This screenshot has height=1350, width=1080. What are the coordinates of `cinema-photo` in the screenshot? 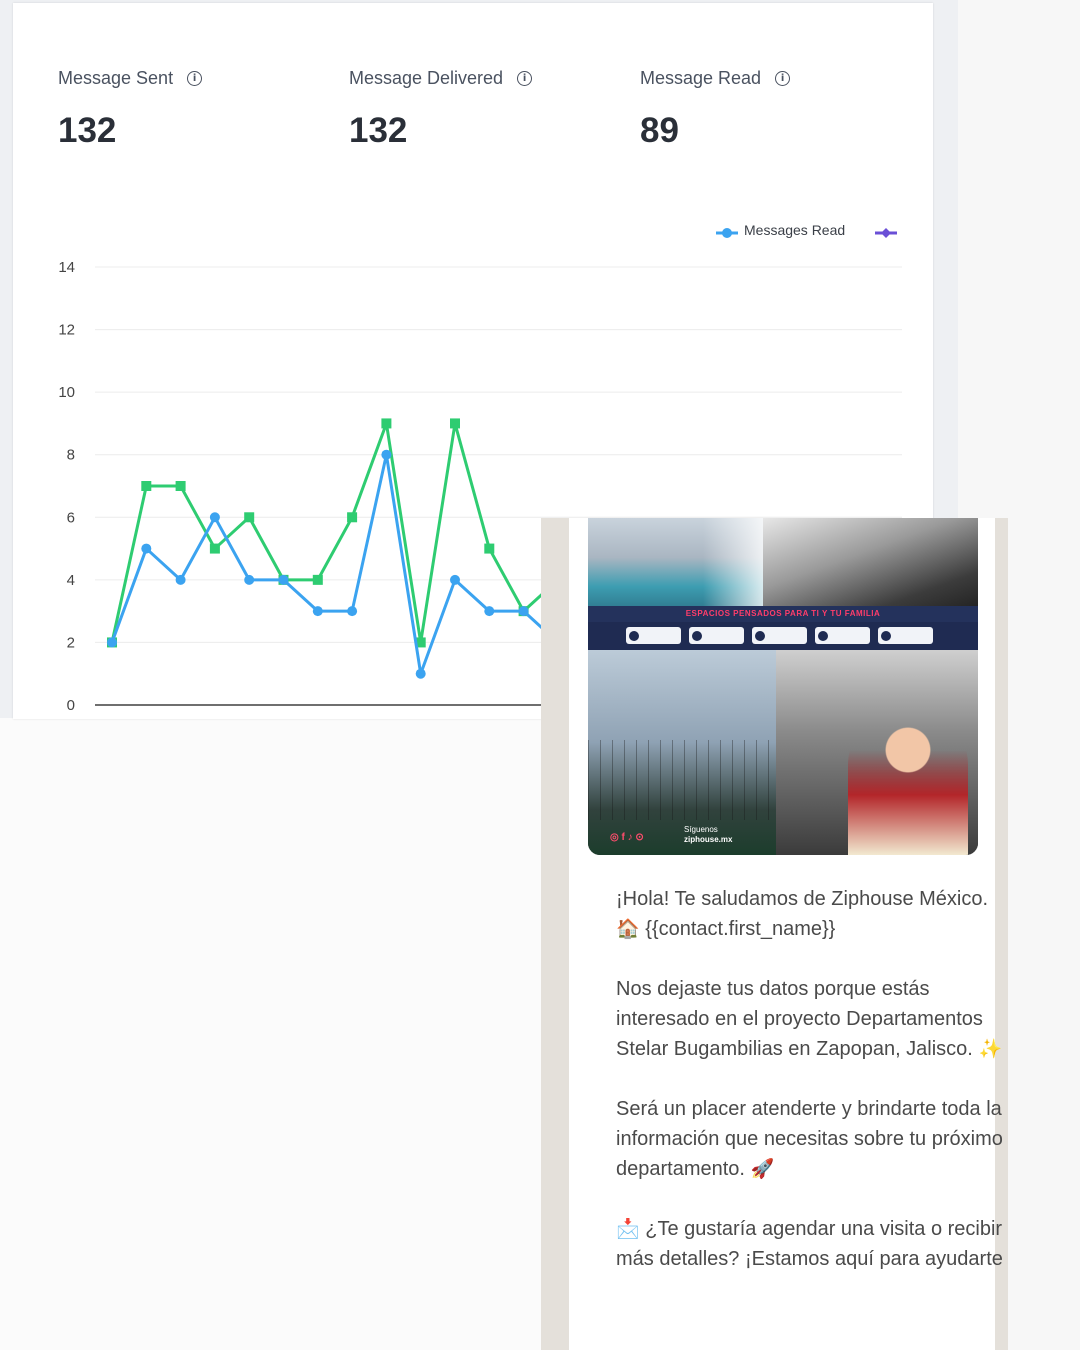 It's located at (877, 752).